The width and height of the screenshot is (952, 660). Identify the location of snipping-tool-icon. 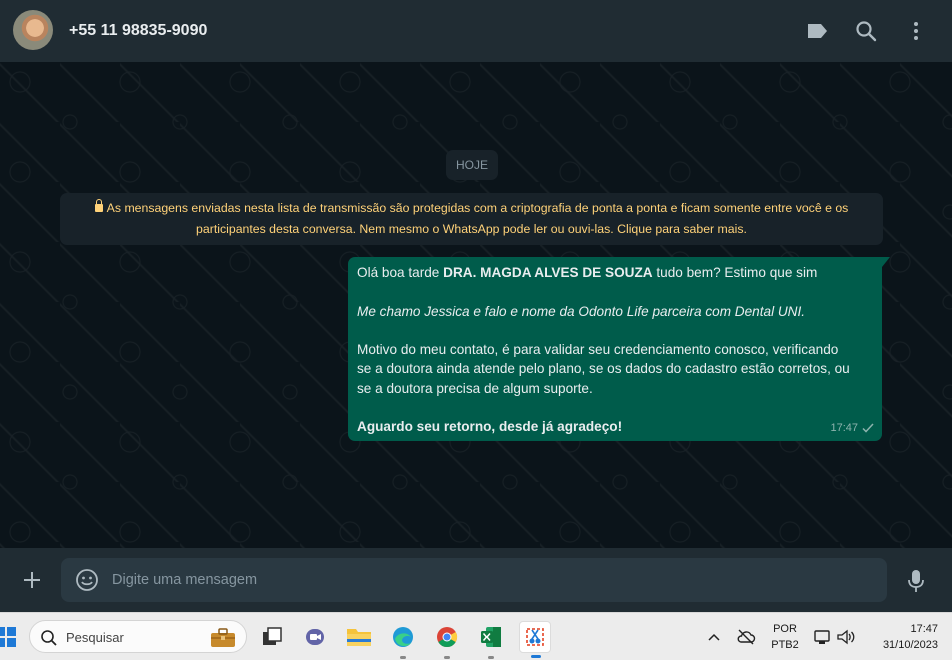
(535, 639).